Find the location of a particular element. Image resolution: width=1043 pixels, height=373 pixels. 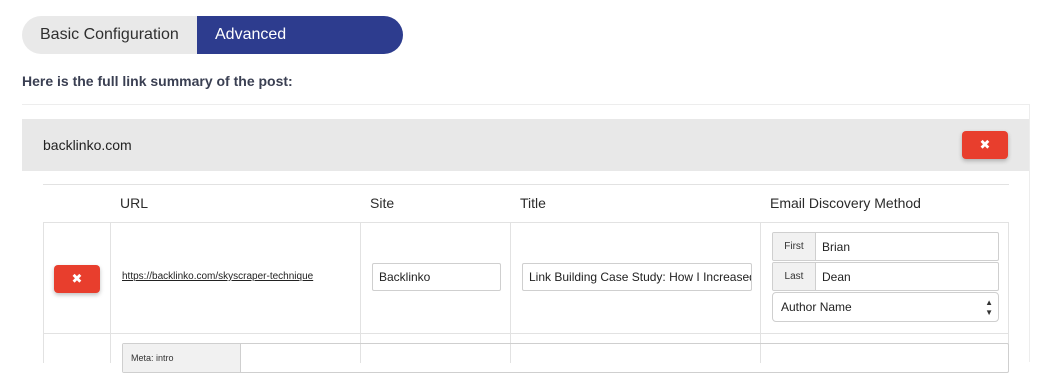

tab-advanced-configuration: Advanced Configuration is located at coordinates (300, 48).